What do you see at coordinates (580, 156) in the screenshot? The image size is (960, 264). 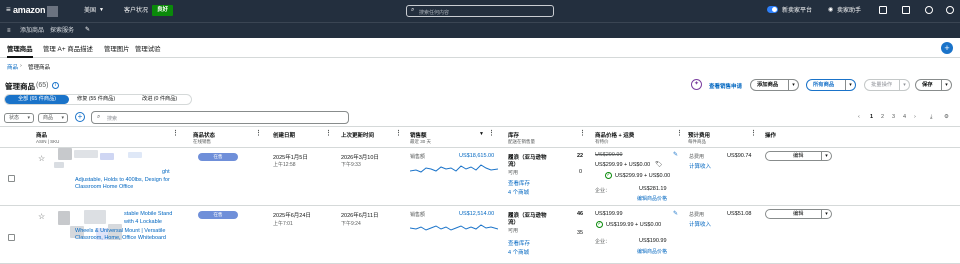 I see `inventory-qty: 22` at bounding box center [580, 156].